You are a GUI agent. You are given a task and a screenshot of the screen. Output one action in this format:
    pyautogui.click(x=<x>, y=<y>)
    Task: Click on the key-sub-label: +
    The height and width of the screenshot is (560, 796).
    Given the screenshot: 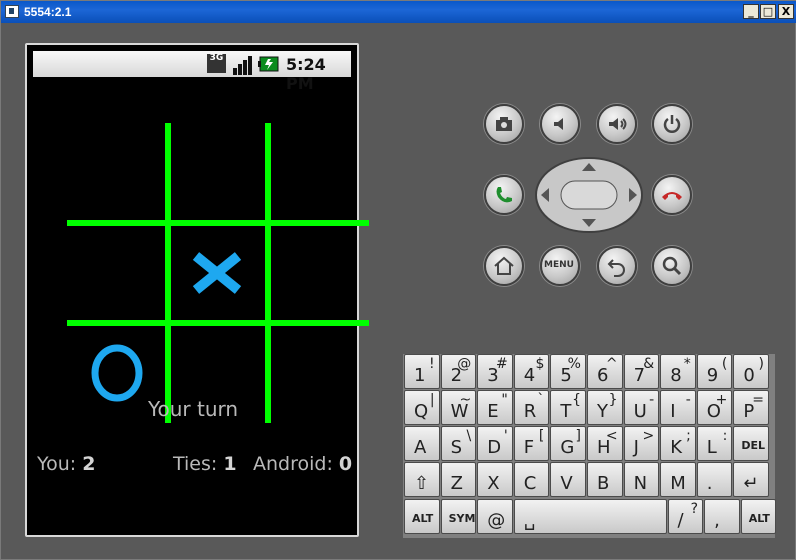 What is the action you would take?
    pyautogui.click(x=721, y=400)
    